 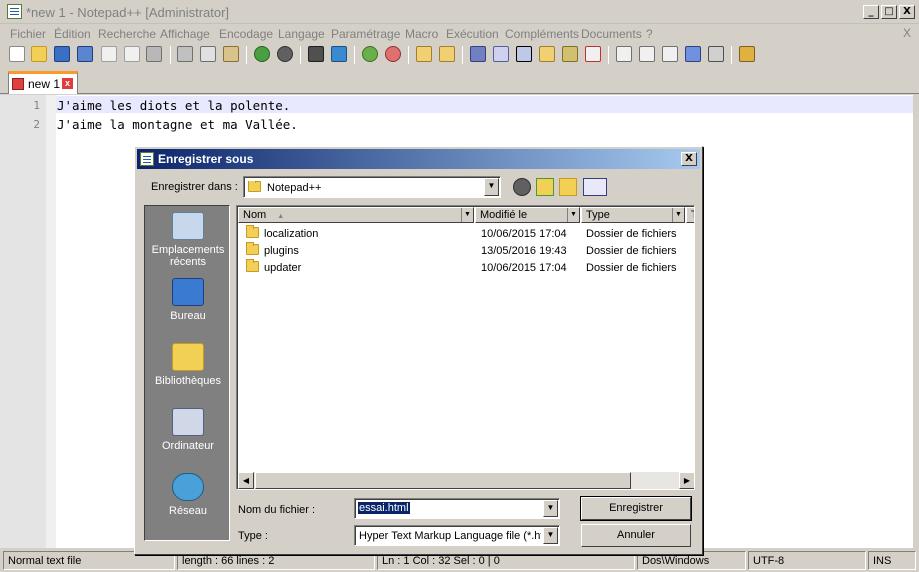 I want to click on show-all-chars-icon, so click(x=501, y=54).